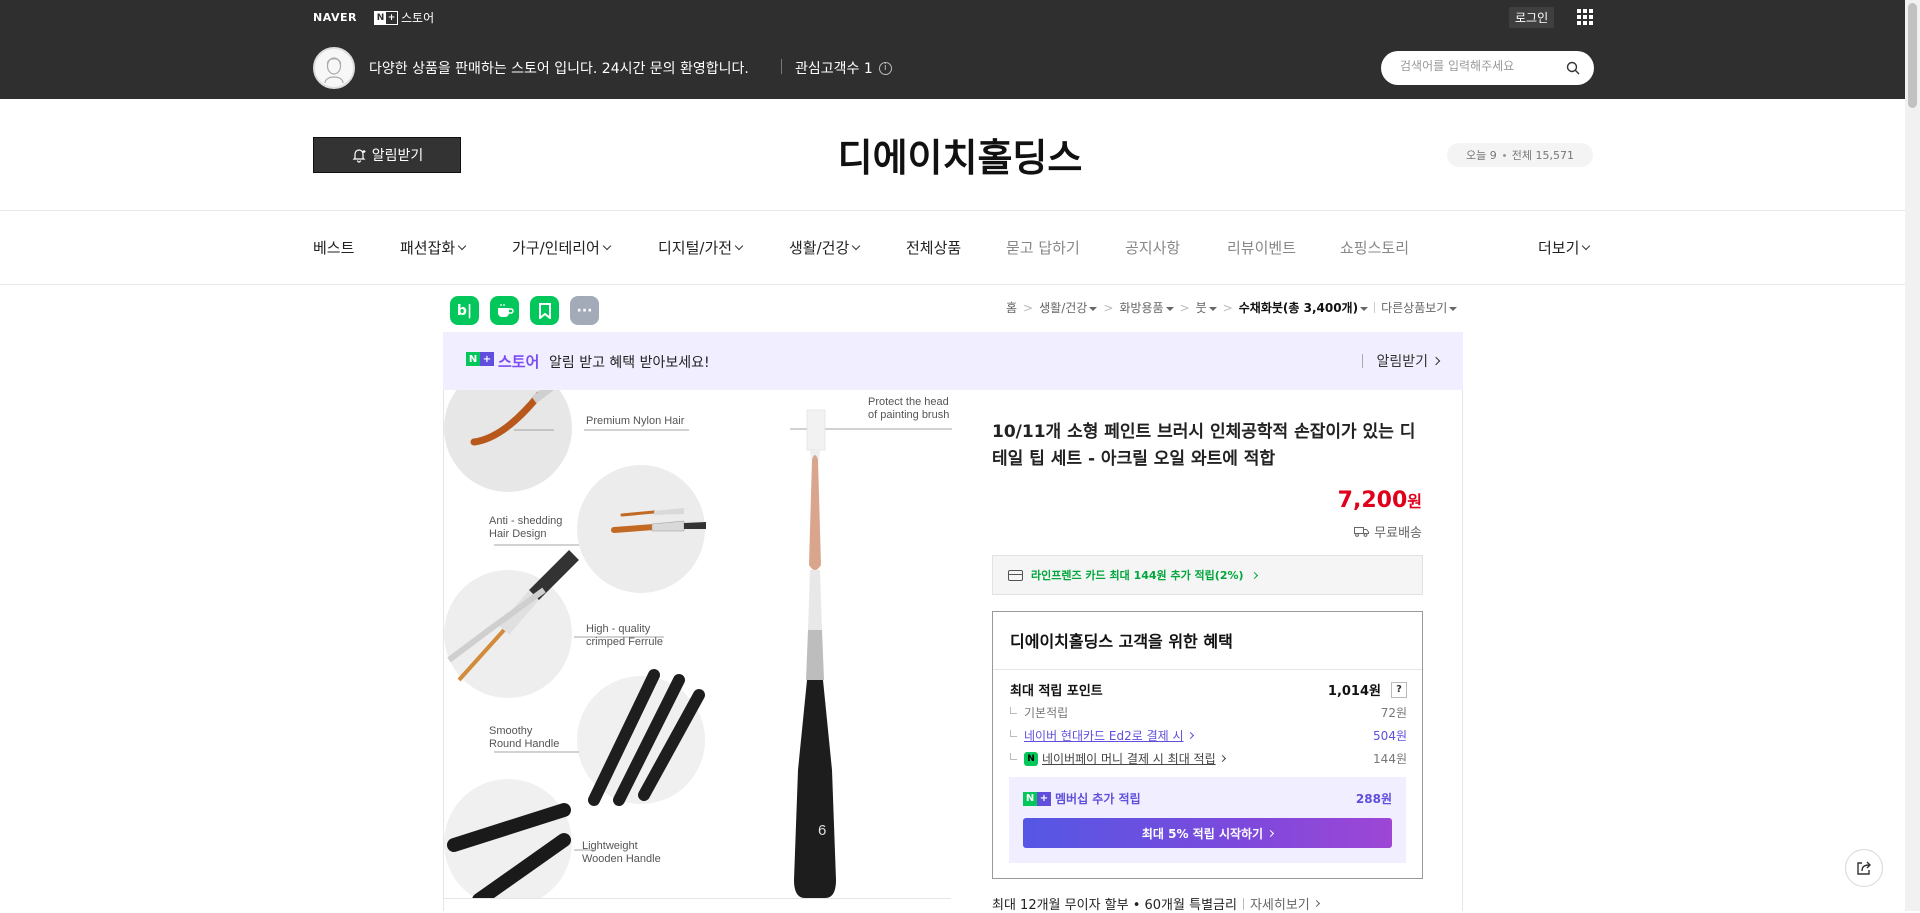 Image resolution: width=1920 pixels, height=913 pixels. Describe the element at coordinates (822, 830) in the screenshot. I see `brush-size-number: 6` at that location.